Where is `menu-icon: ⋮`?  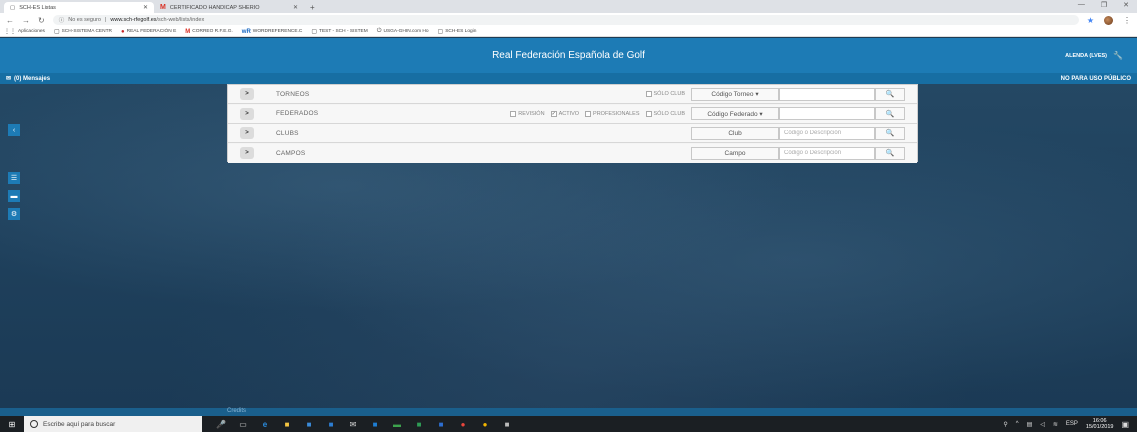 menu-icon: ⋮ is located at coordinates (1127, 20).